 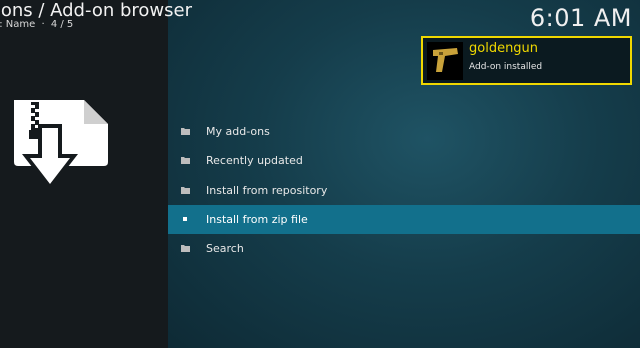 I want to click on menu-item-label: Search, so click(x=225, y=249).